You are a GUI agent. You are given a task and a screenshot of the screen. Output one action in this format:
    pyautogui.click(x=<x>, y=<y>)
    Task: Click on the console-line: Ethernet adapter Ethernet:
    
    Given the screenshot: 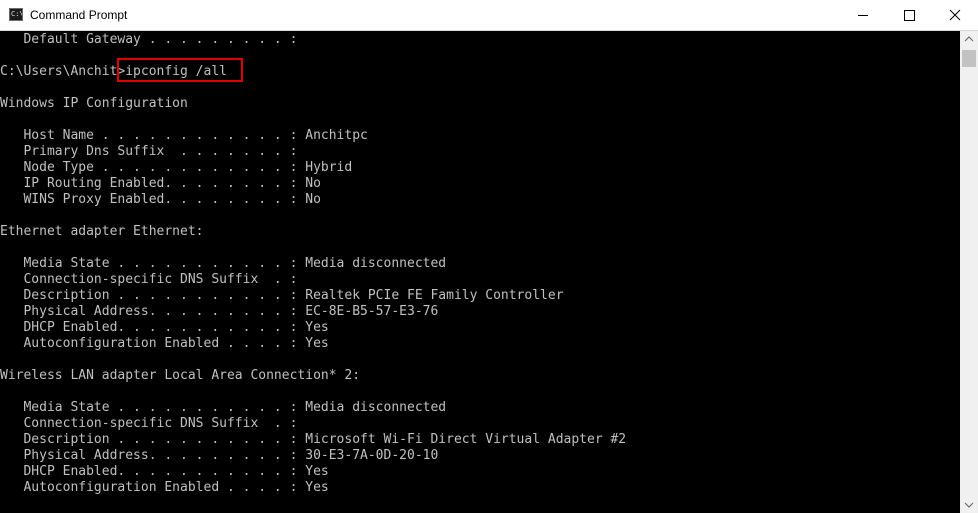 What is the action you would take?
    pyautogui.click(x=102, y=231)
    